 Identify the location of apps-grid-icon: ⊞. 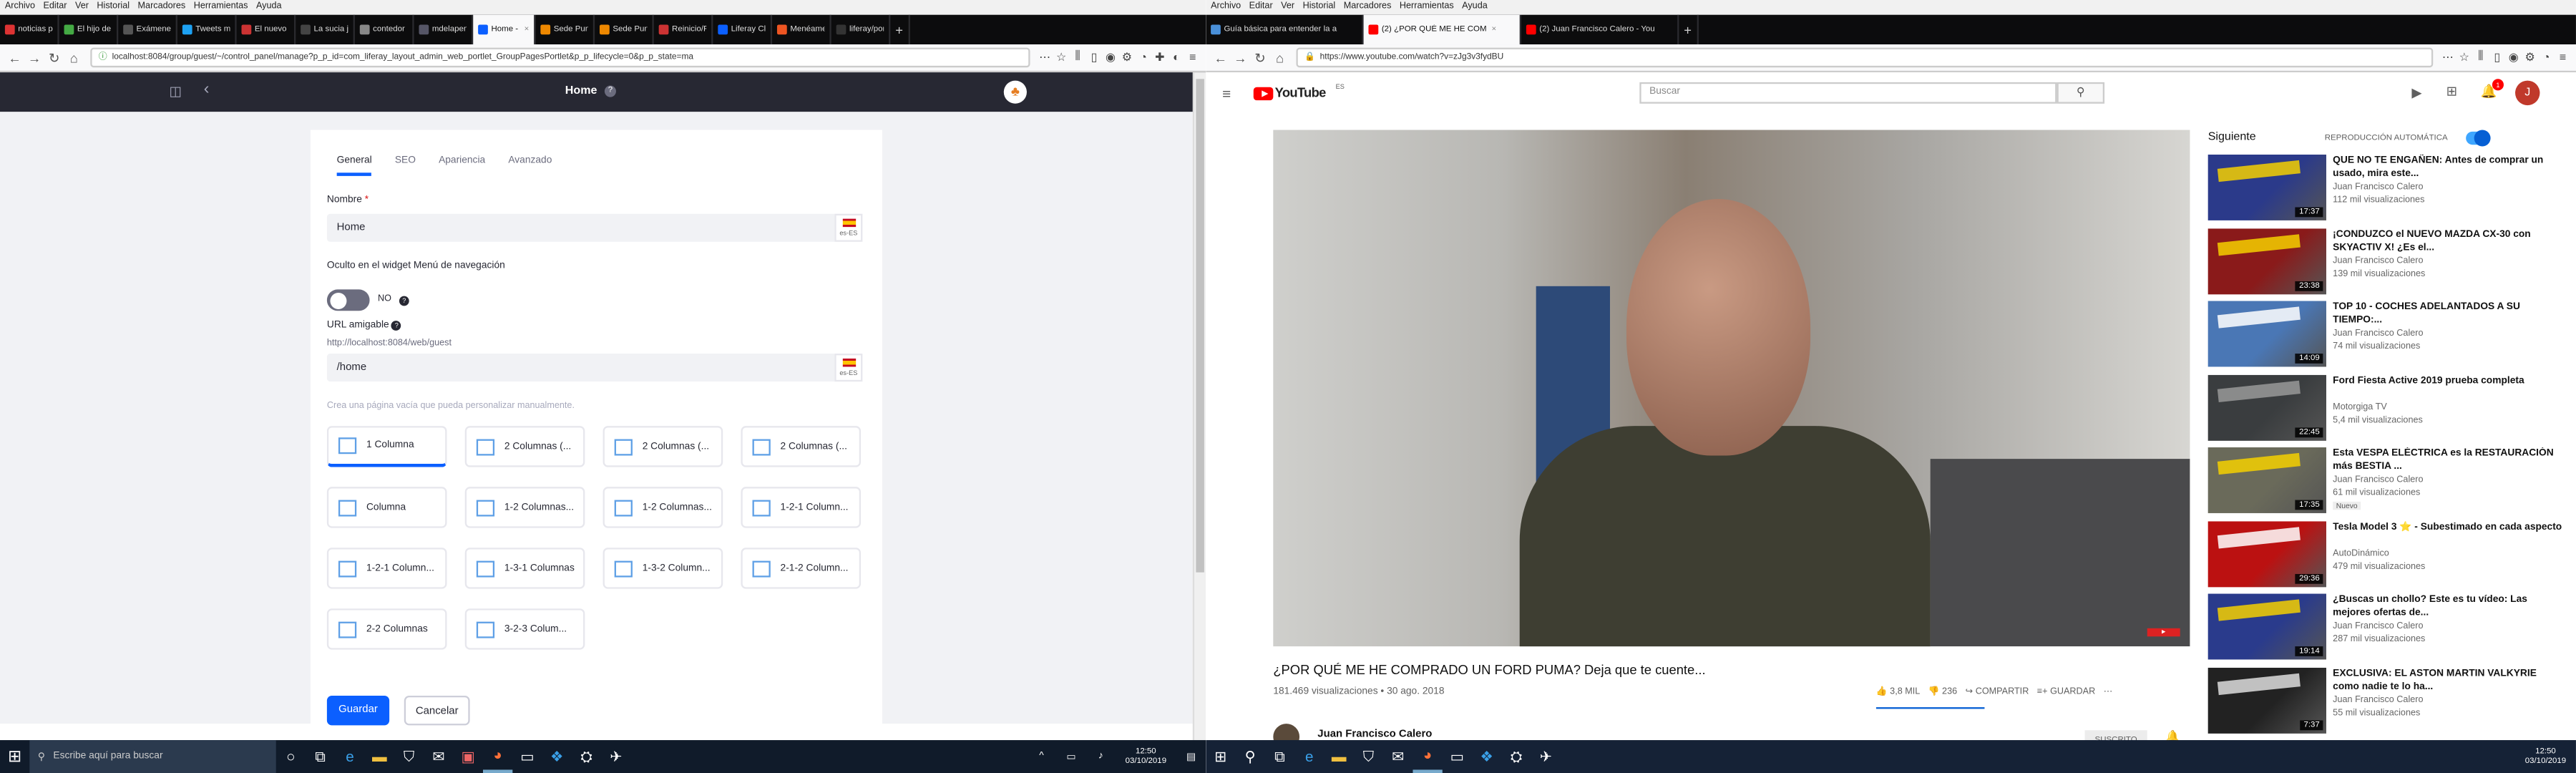
(2451, 92).